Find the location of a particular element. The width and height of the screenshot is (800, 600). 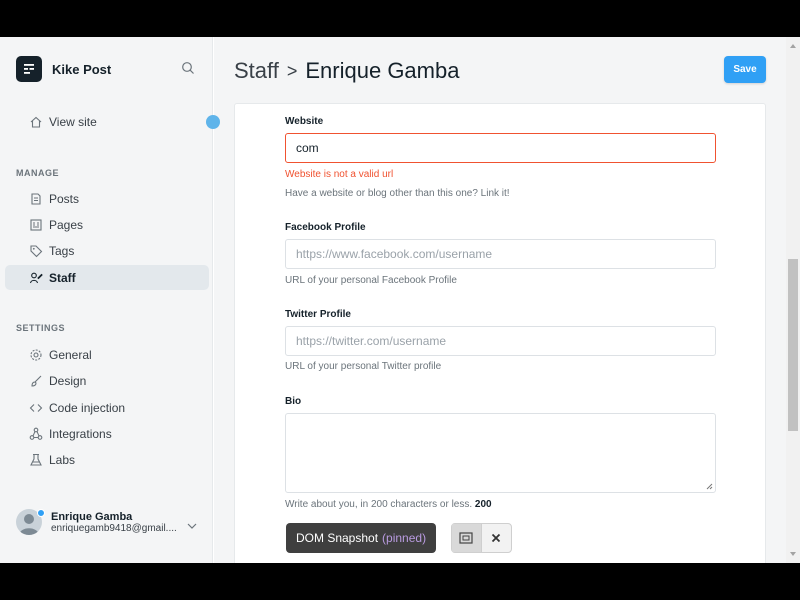

bio-label: Bio is located at coordinates (293, 401).